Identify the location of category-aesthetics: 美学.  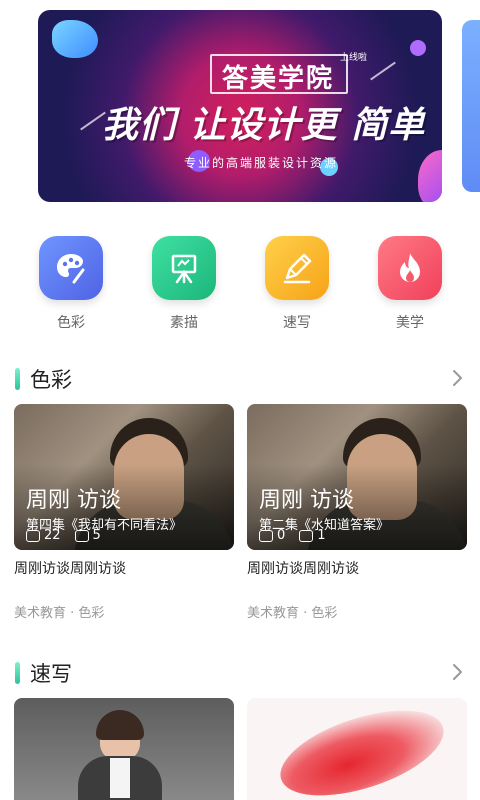
(410, 282).